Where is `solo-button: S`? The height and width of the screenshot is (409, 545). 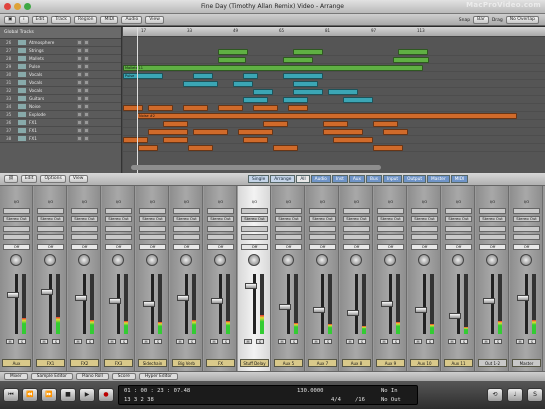 solo-button: S is located at coordinates (396, 341).